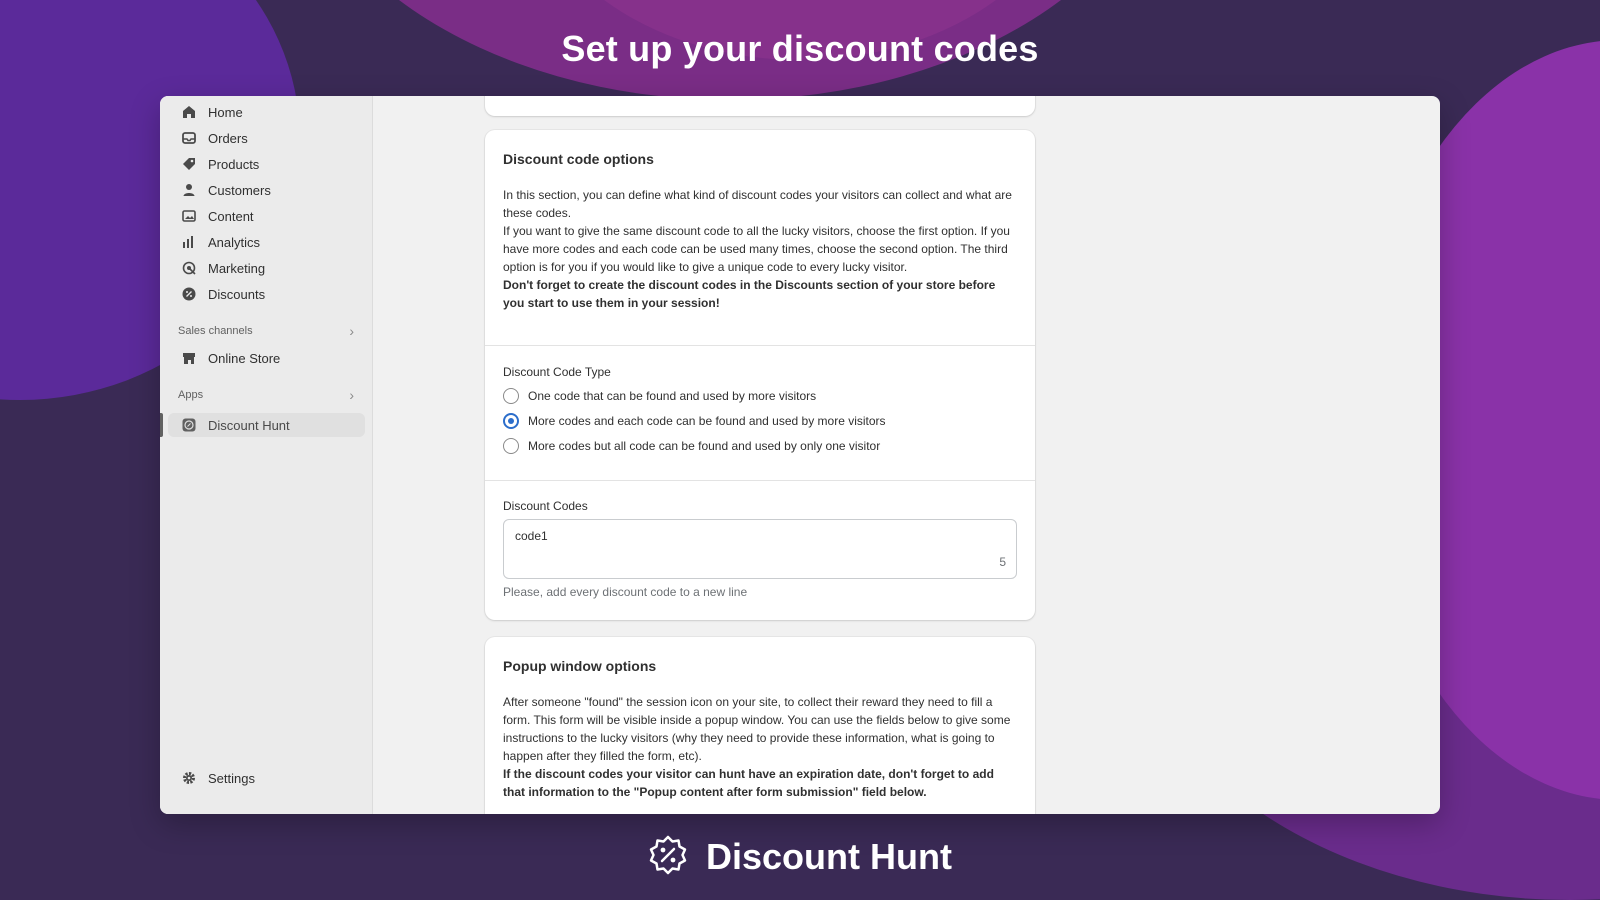 Image resolution: width=1600 pixels, height=900 pixels. I want to click on sidebar-item-marketing: Marketing, so click(266, 268).